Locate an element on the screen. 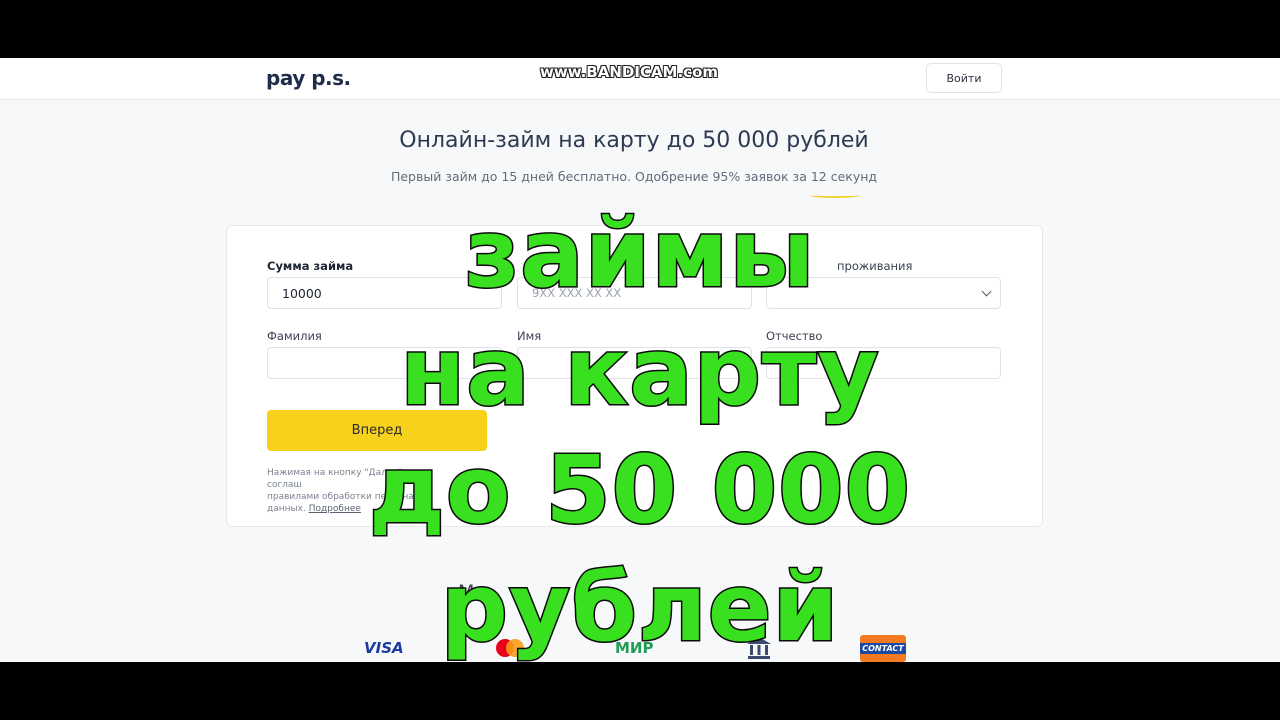 The image size is (1280, 720). page-title: Онлайн-займ на карту до 50 000 рублей is located at coordinates (634, 140).